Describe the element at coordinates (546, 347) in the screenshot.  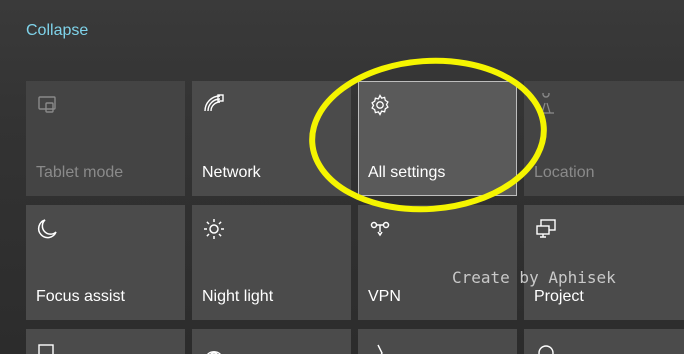
I see `battery-saver-icon` at that location.